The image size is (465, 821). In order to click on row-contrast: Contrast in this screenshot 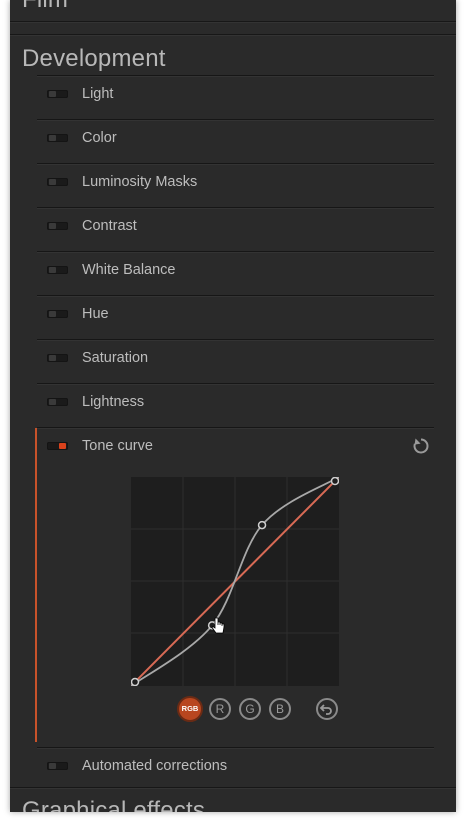, I will do `click(235, 229)`.